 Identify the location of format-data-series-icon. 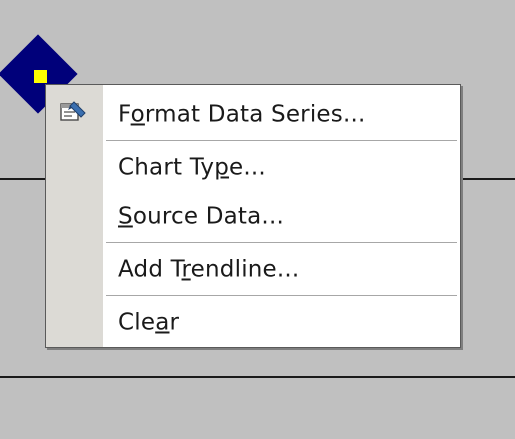
(73, 113).